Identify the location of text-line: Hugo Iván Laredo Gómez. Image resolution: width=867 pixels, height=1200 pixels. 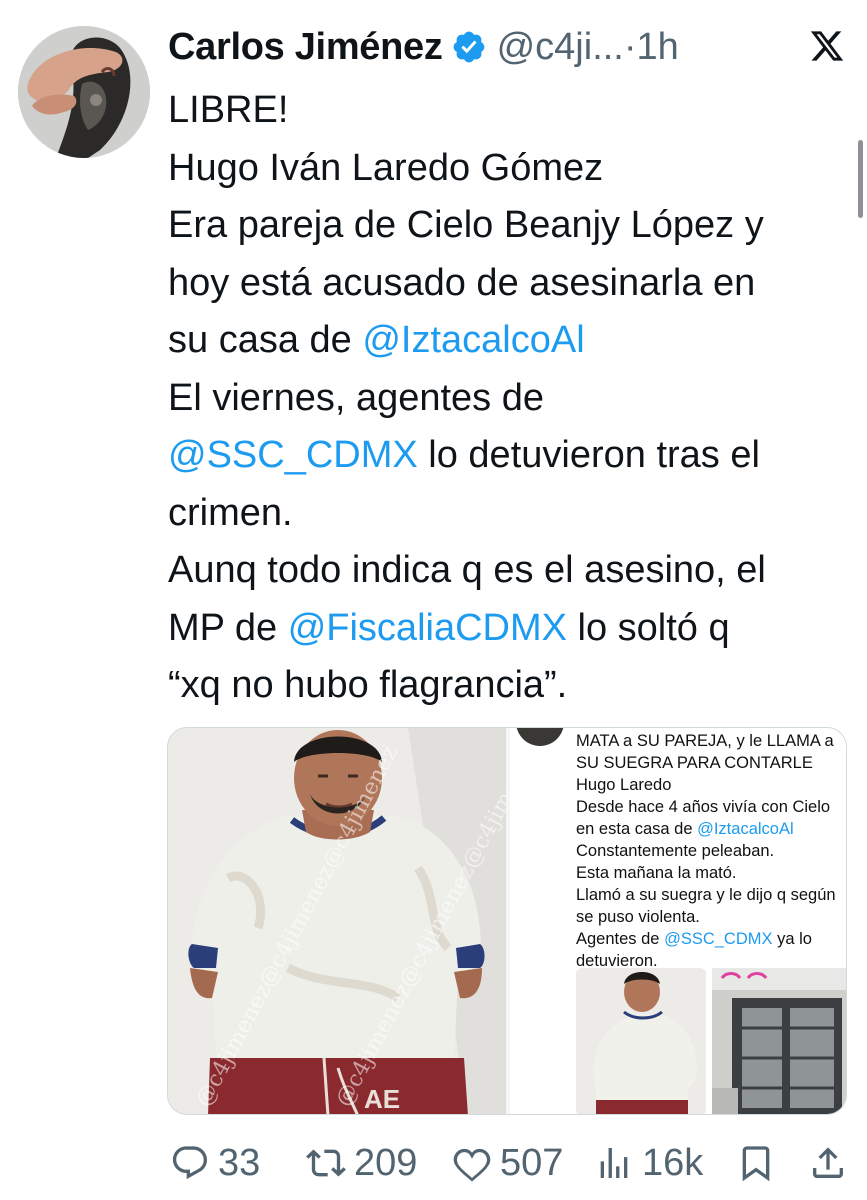
(503, 169).